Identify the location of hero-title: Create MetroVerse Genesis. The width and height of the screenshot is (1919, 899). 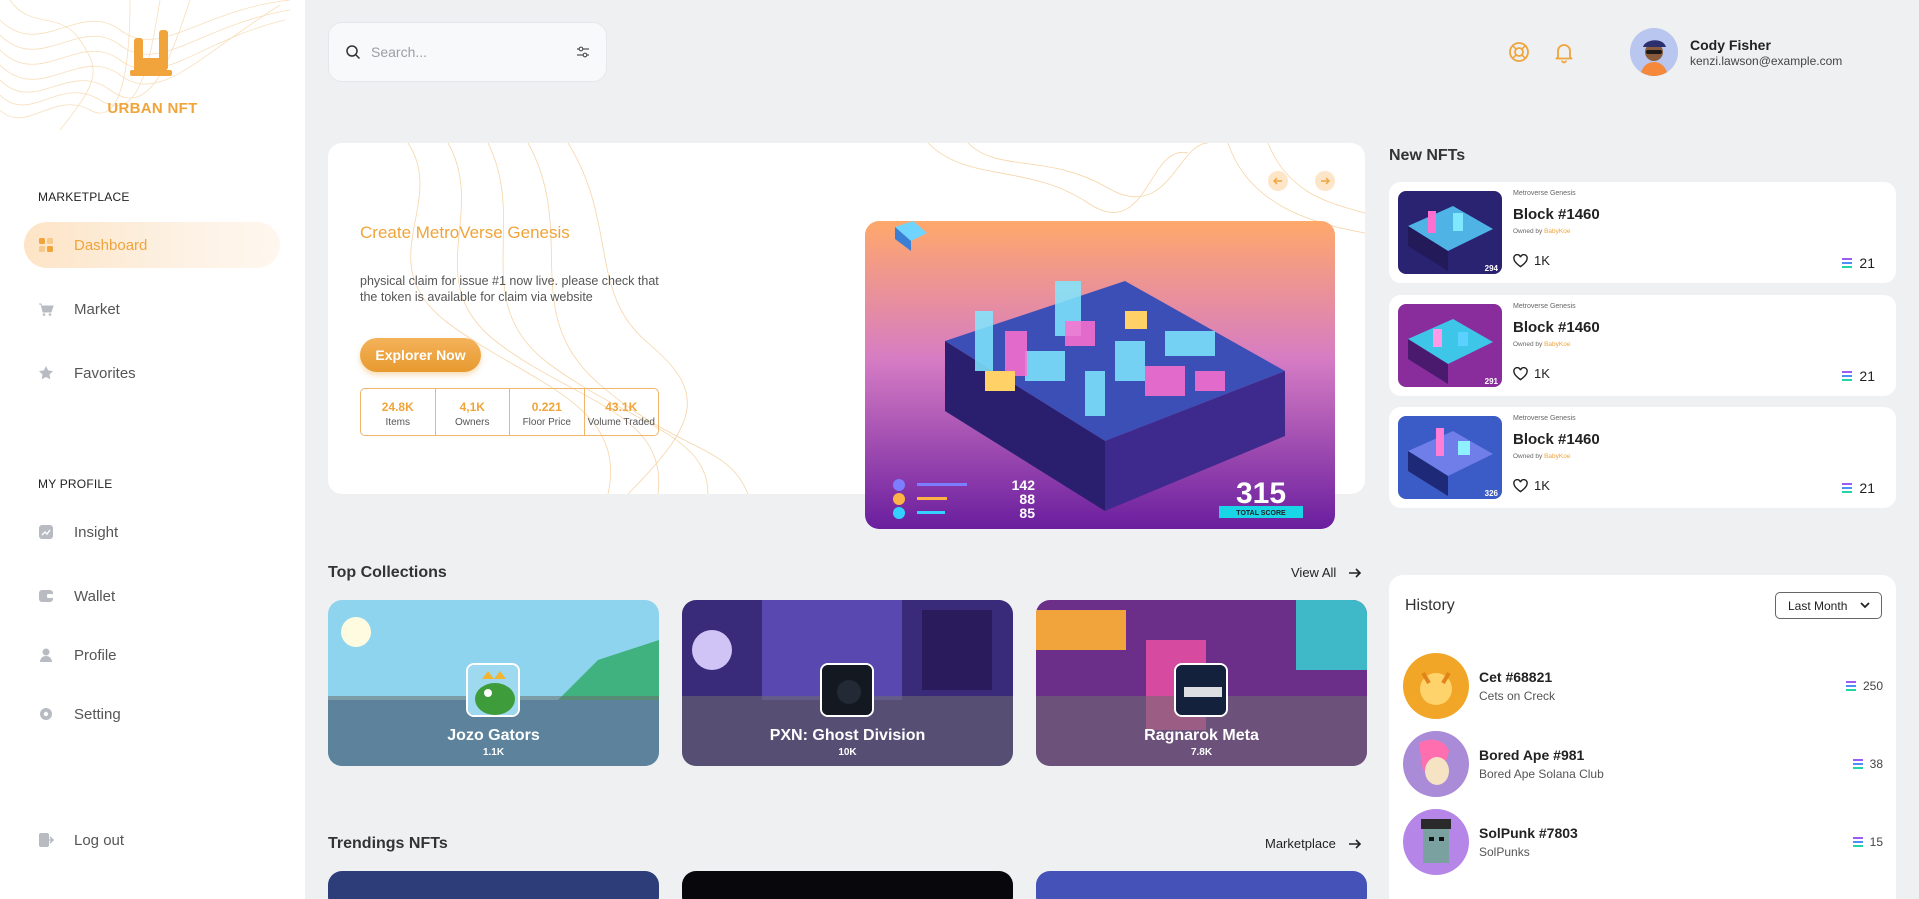
(465, 232).